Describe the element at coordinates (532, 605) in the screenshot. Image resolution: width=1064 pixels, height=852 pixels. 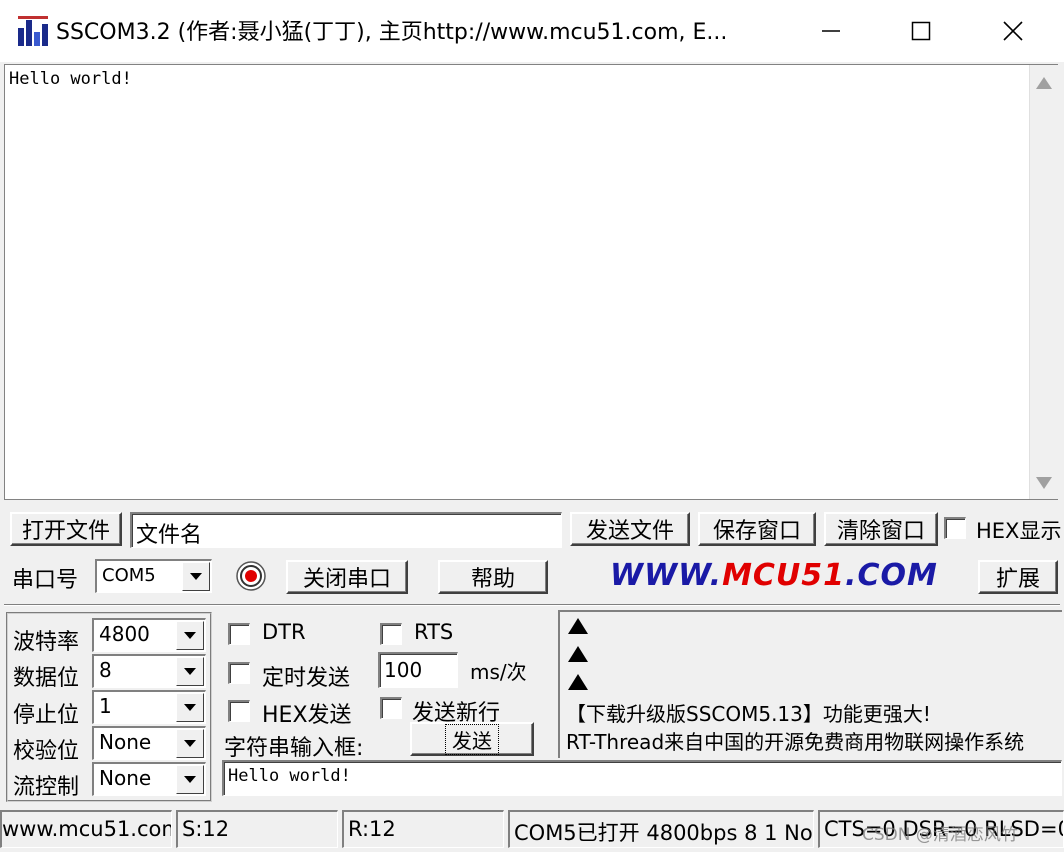
I see `panel-divider` at that location.